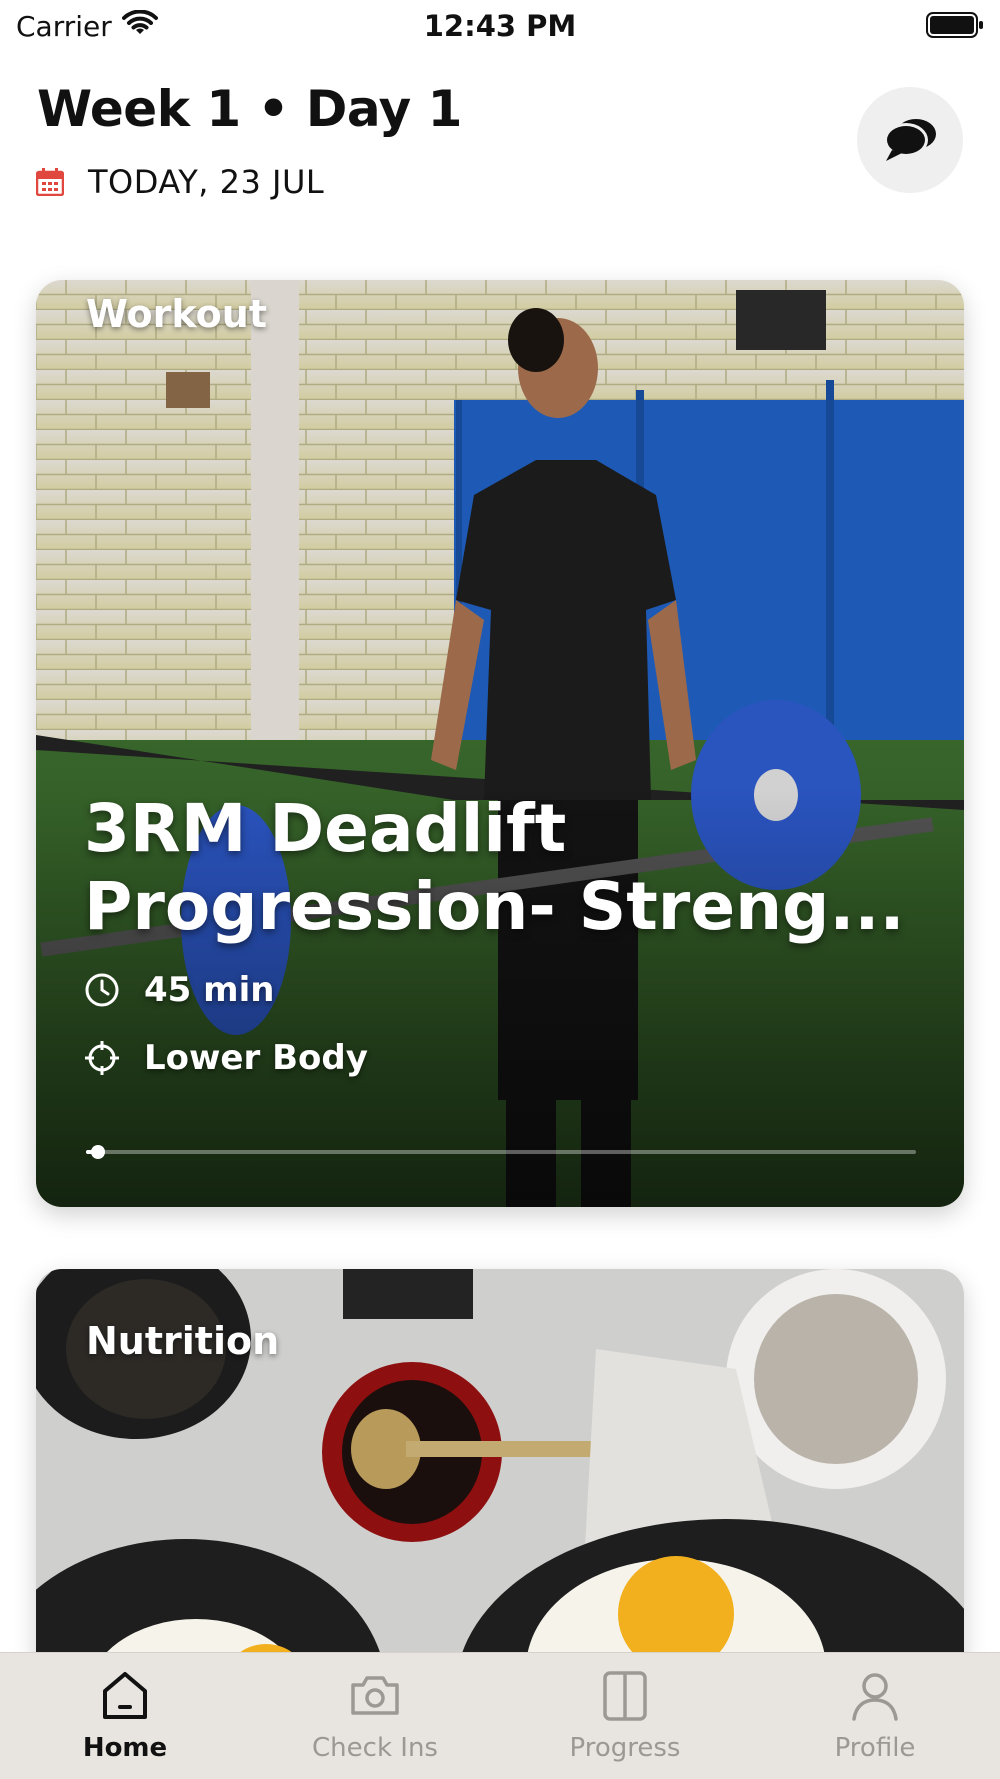 The height and width of the screenshot is (1779, 1000). I want to click on workout-label: Workout, so click(176, 314).